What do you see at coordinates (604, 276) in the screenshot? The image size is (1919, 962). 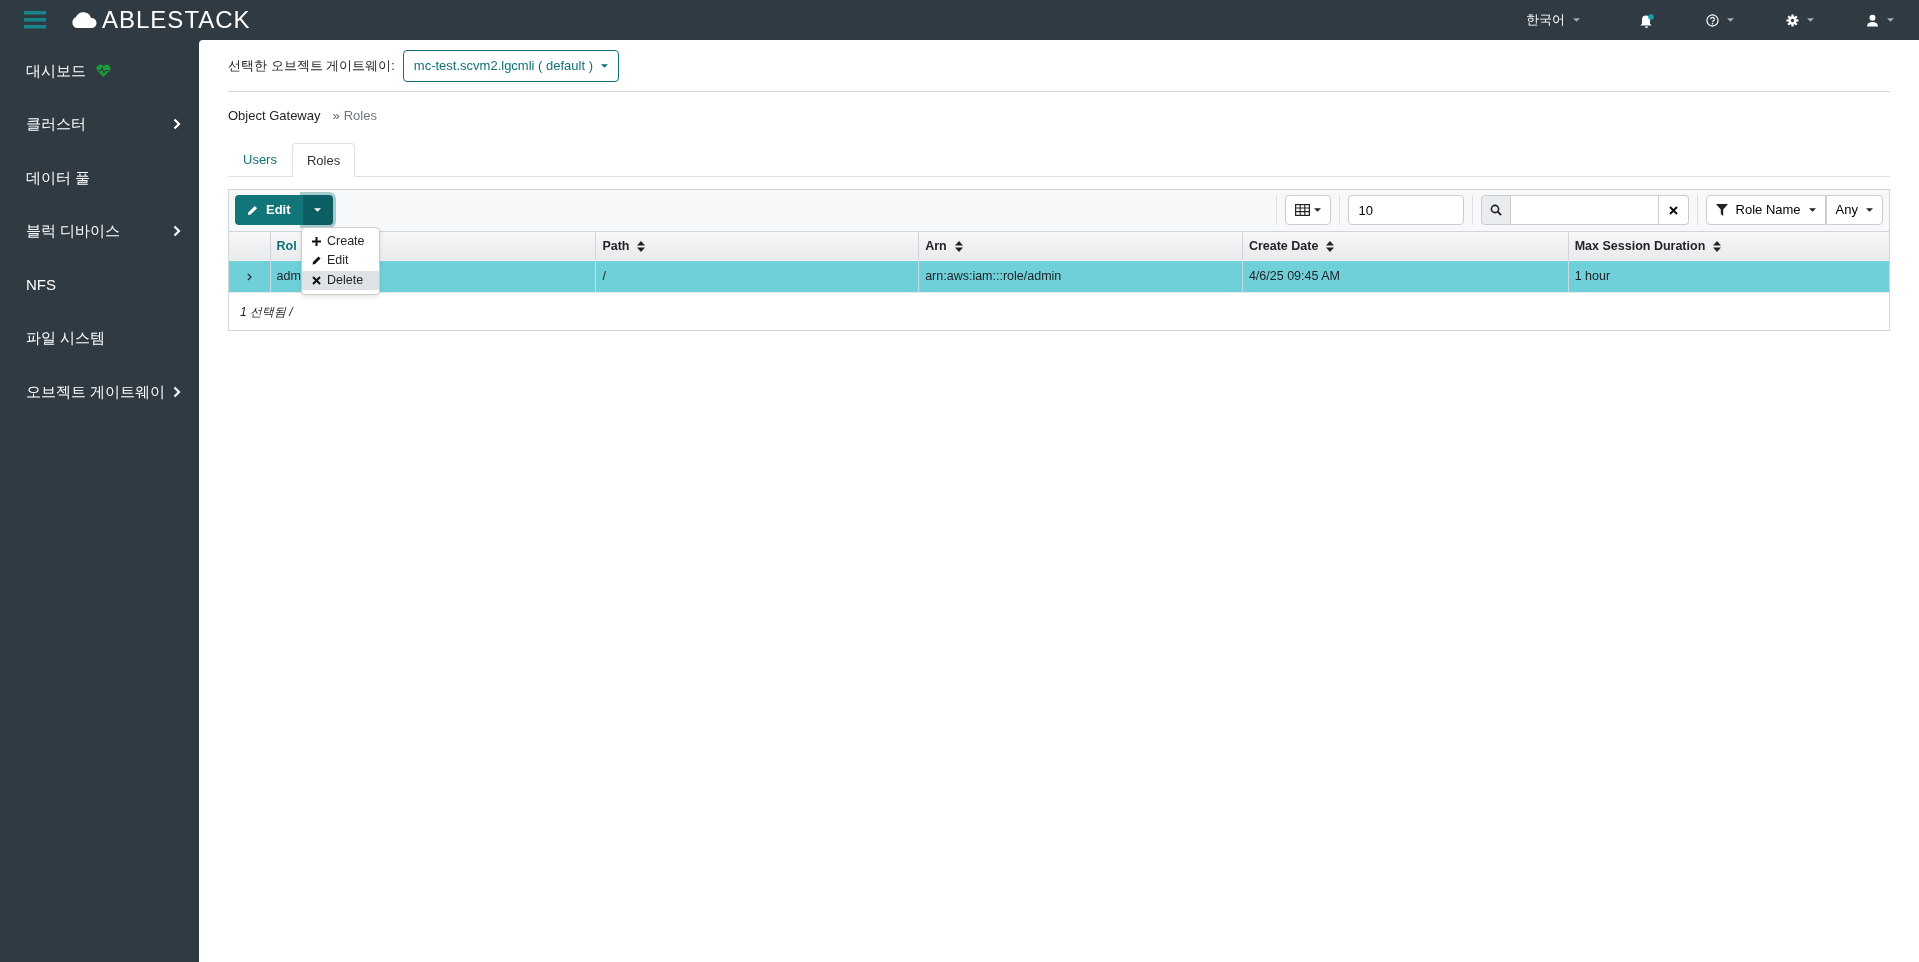 I see `table-cell: /` at bounding box center [604, 276].